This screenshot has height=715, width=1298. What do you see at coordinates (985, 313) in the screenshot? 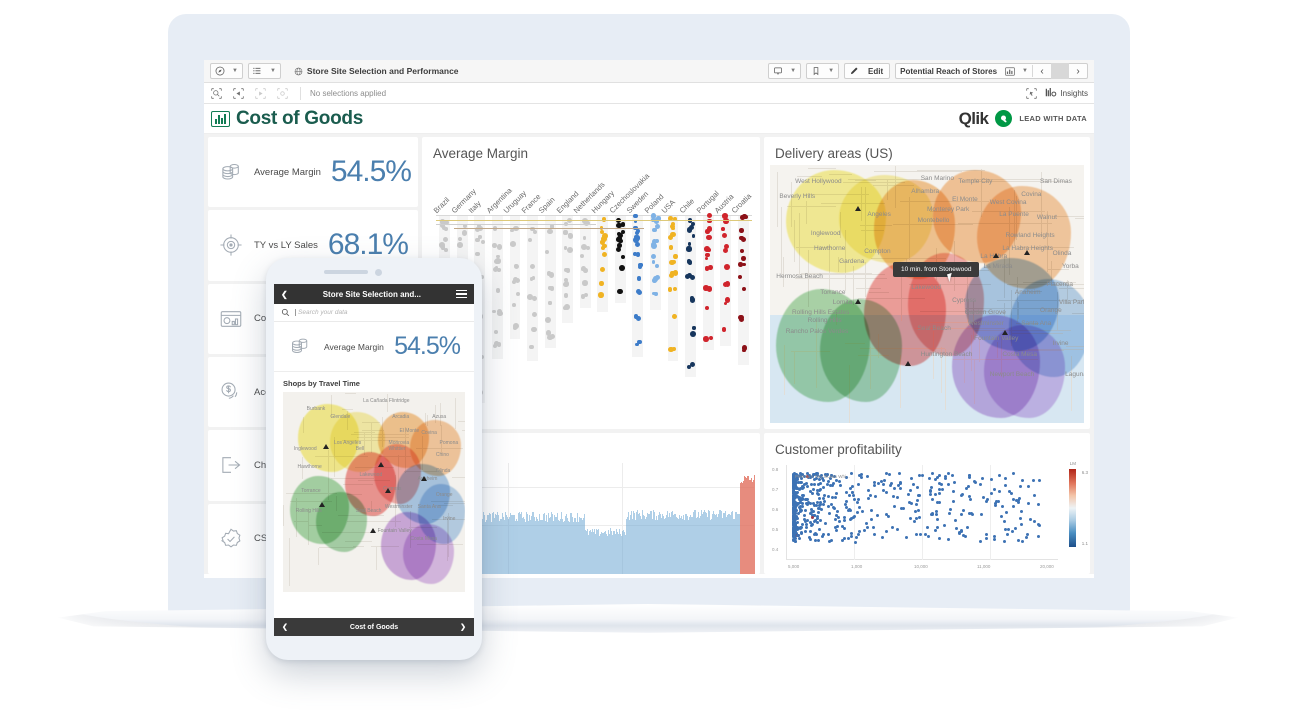
I see `map-place-label: Garden Grove` at bounding box center [985, 313].